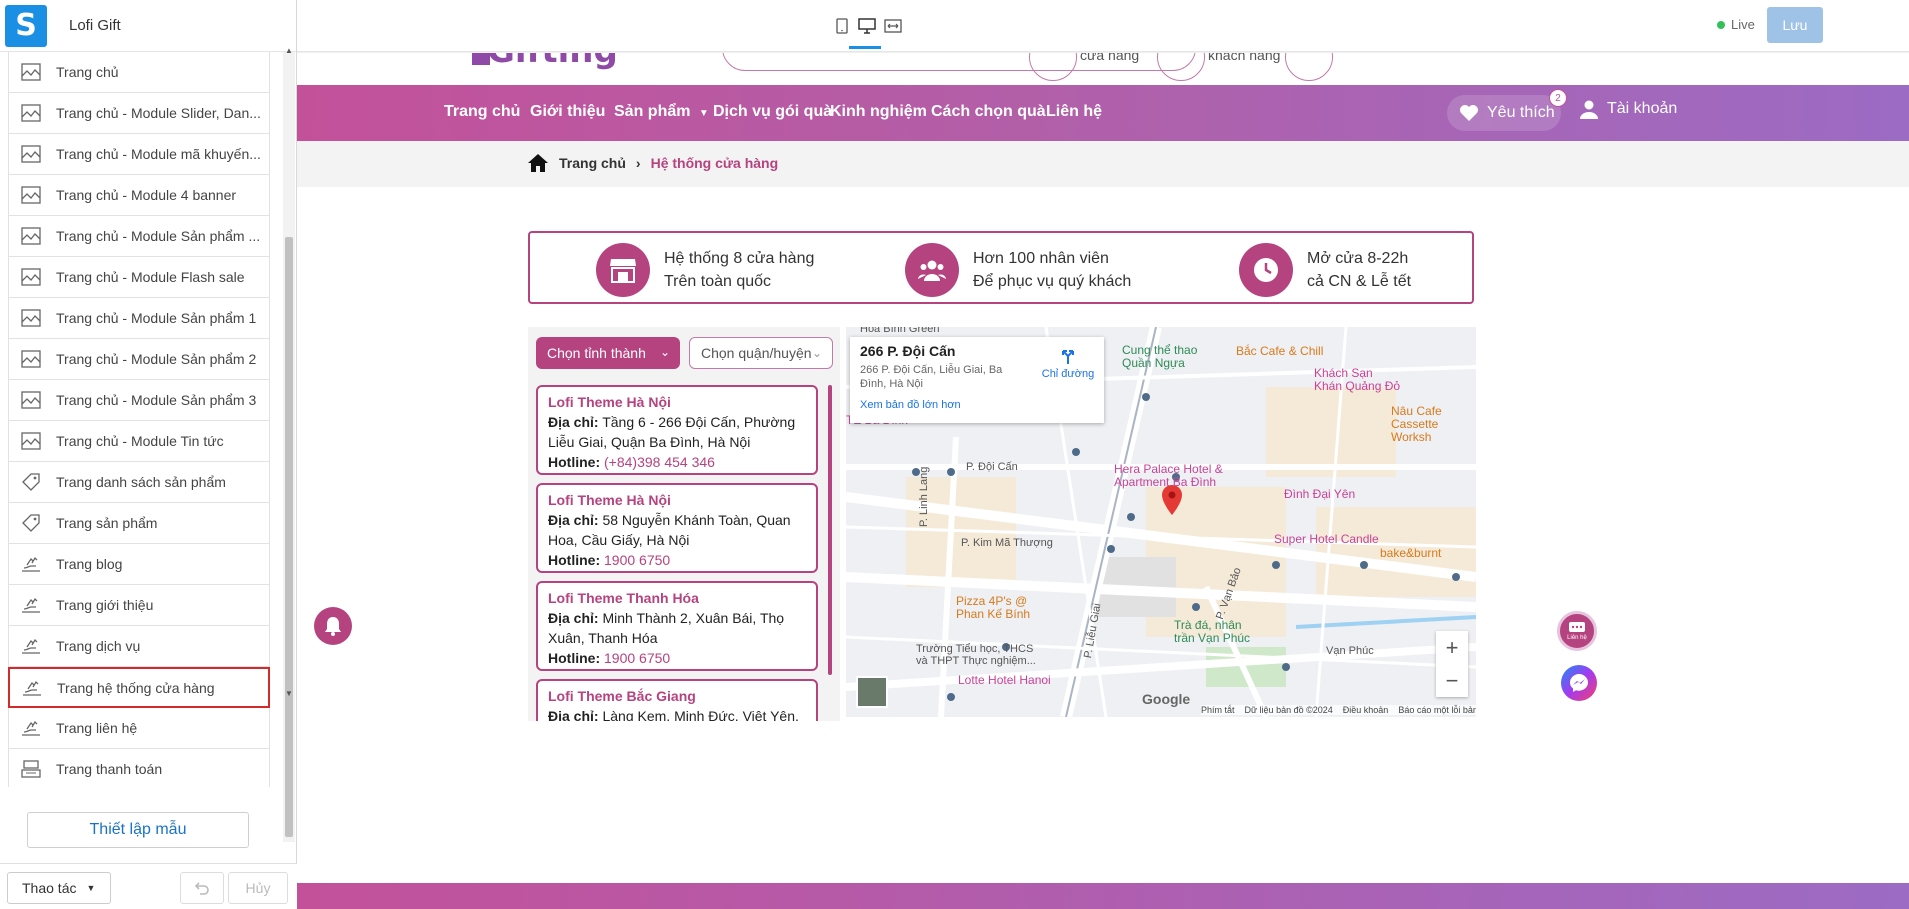  I want to click on scroll-up-icon: ▲, so click(289, 50).